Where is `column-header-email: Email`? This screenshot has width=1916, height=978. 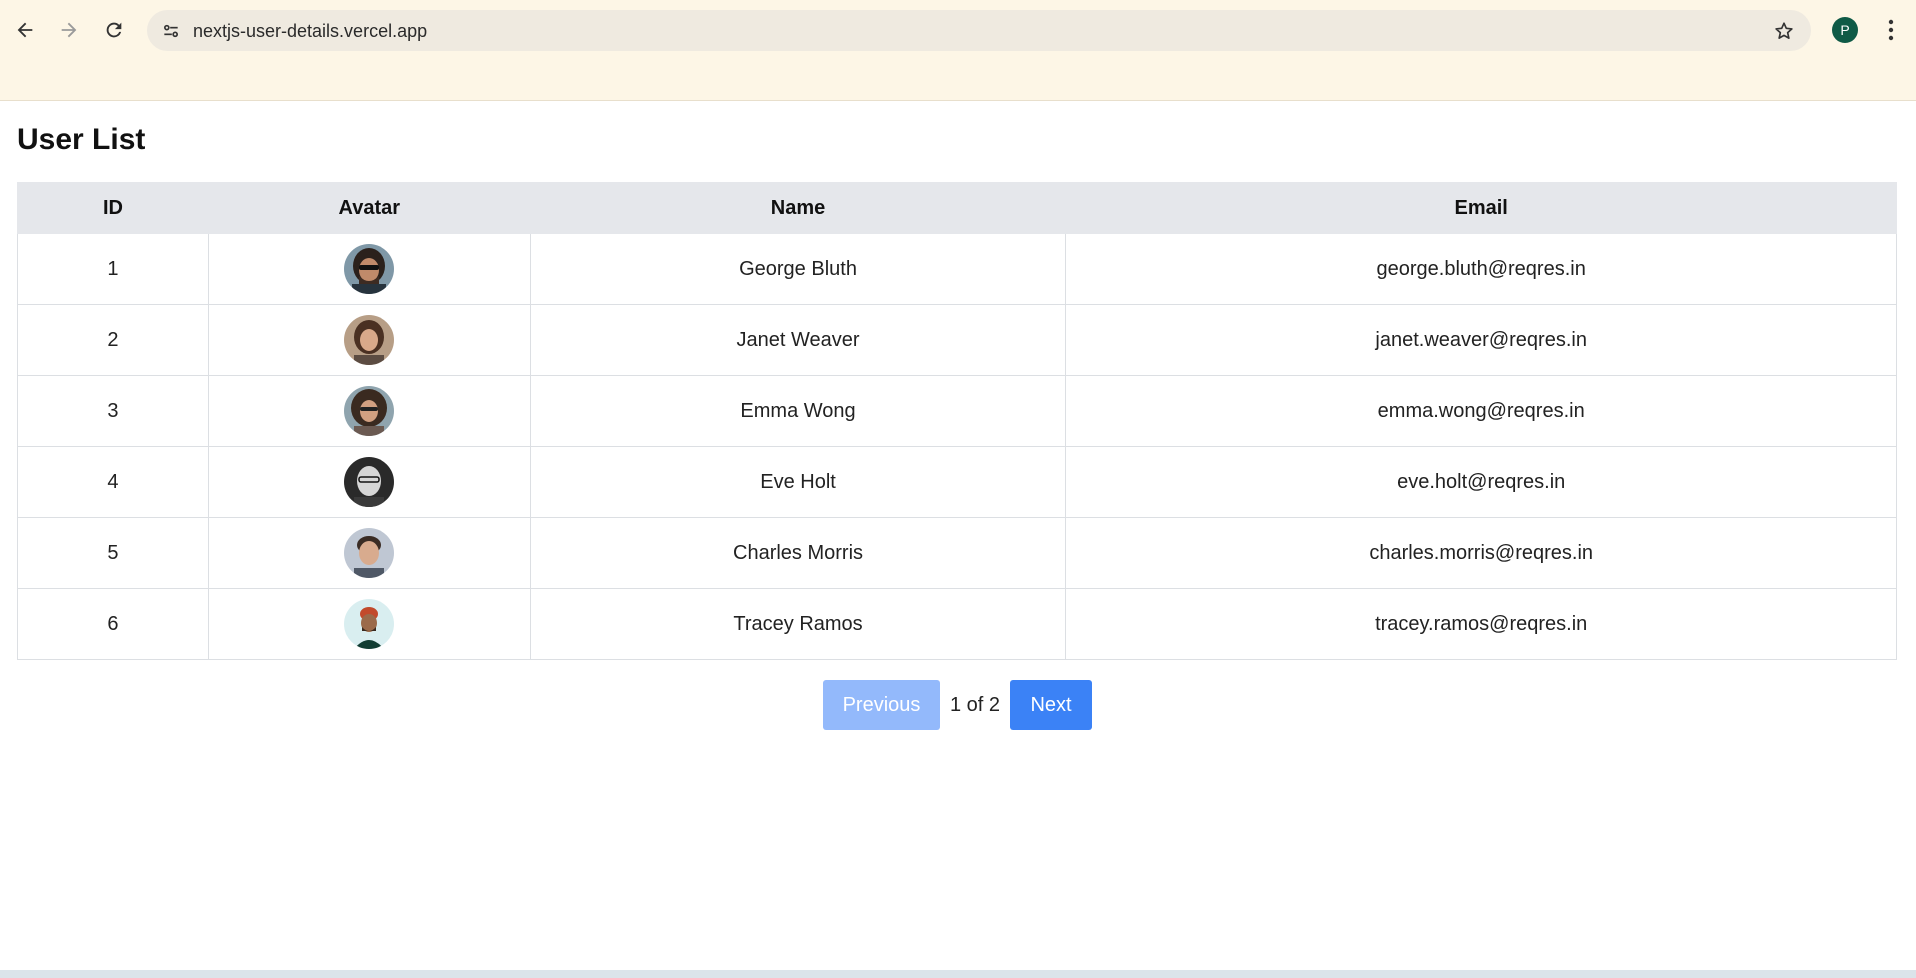
column-header-email: Email is located at coordinates (1481, 208).